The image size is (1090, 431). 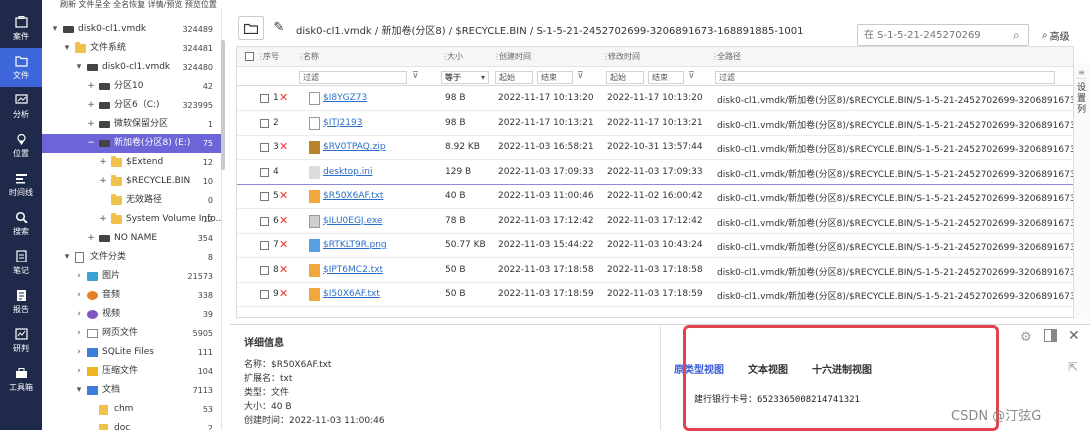 What do you see at coordinates (353, 196) in the screenshot?
I see `file-name-link: $R50X6AF.txt` at bounding box center [353, 196].